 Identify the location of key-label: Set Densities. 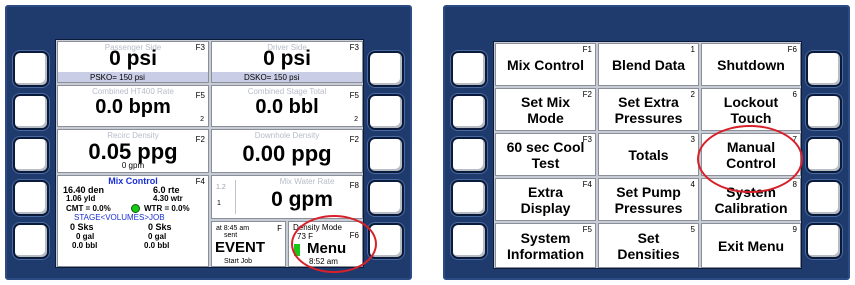
(648, 245).